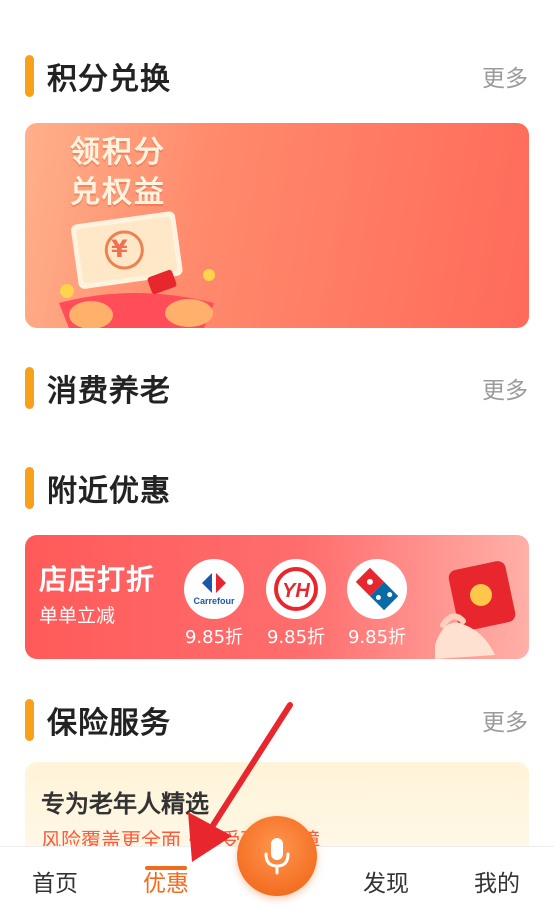  What do you see at coordinates (475, 610) in the screenshot?
I see `red-envelope-icon` at bounding box center [475, 610].